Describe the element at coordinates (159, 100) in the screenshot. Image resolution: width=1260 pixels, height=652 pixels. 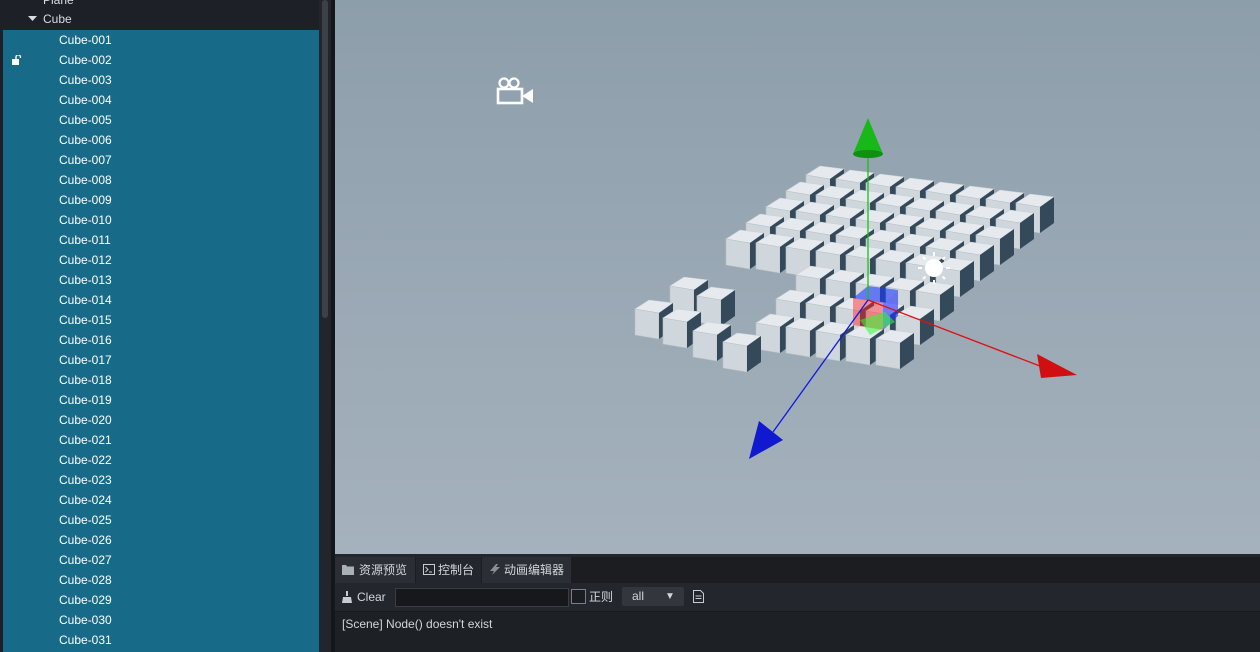
I see `tree-item-cube: Cube-004` at that location.